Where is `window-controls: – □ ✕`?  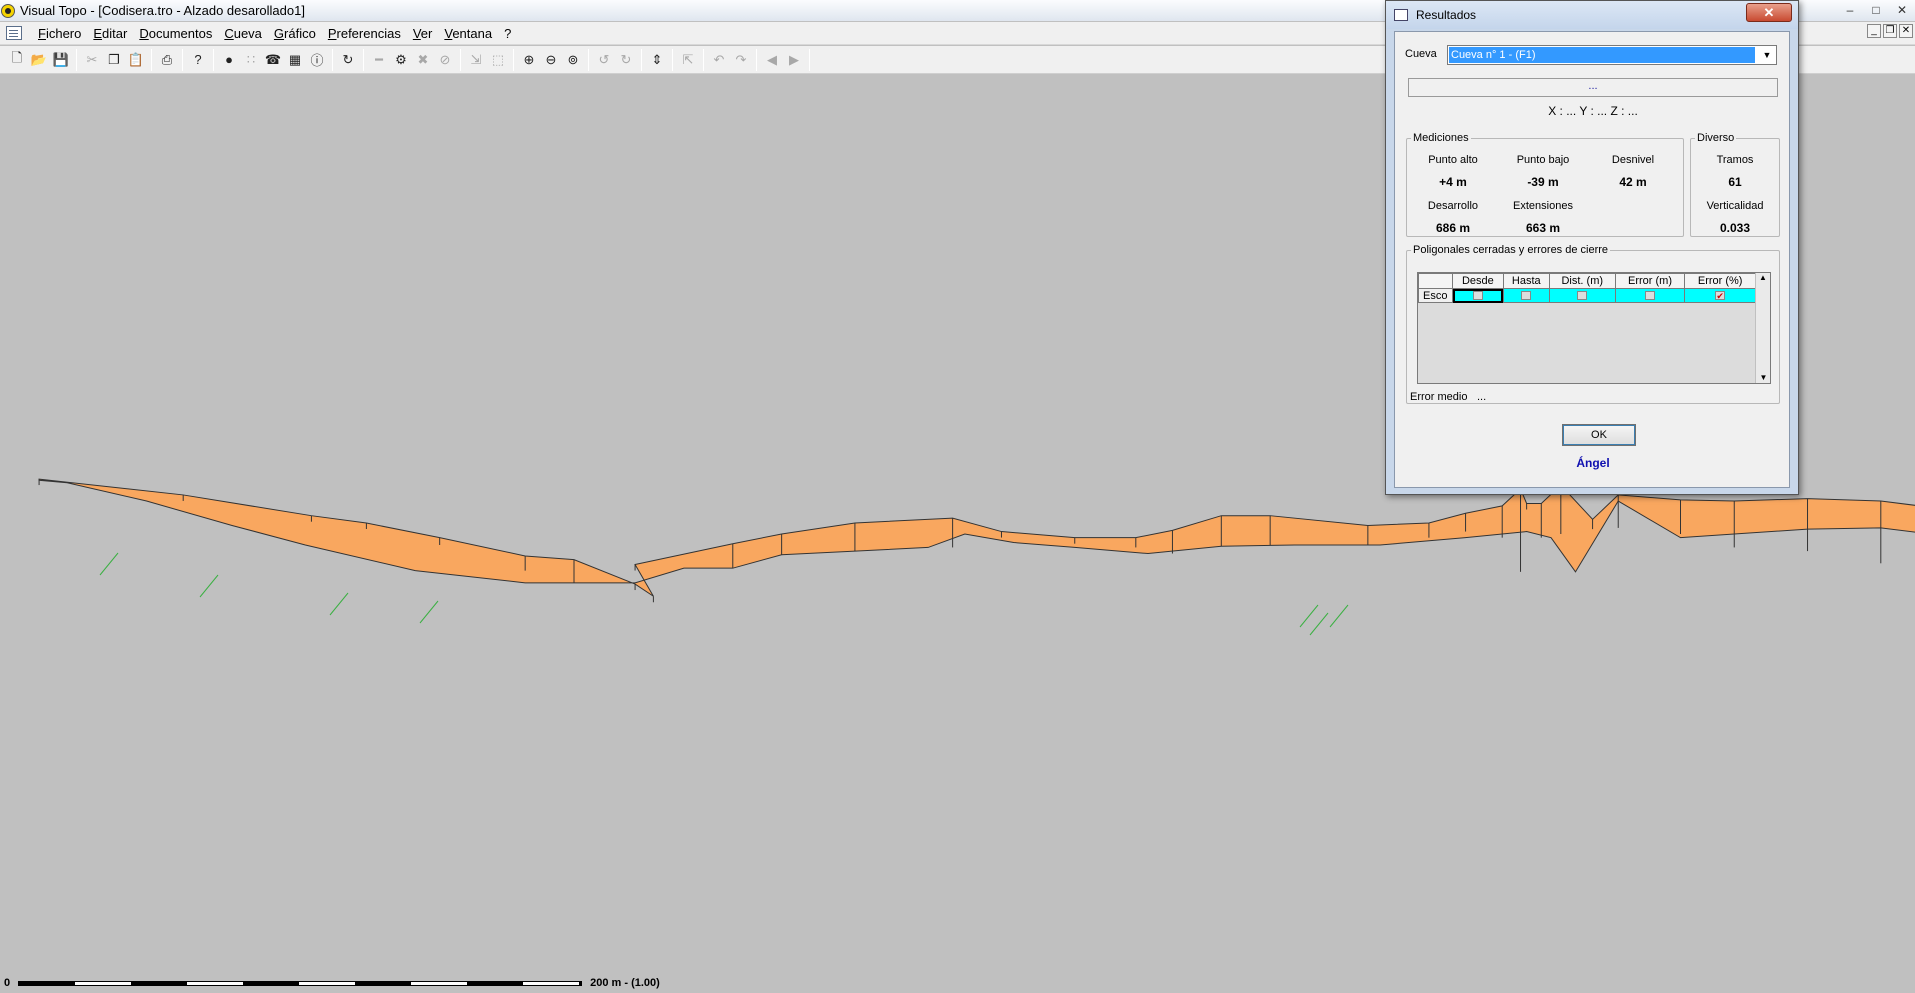 window-controls: – □ ✕ is located at coordinates (1876, 10).